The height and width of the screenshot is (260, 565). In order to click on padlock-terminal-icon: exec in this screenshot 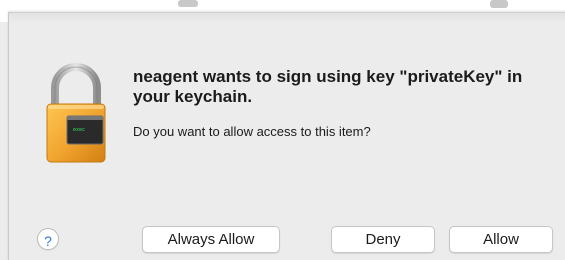, I will do `click(76, 113)`.